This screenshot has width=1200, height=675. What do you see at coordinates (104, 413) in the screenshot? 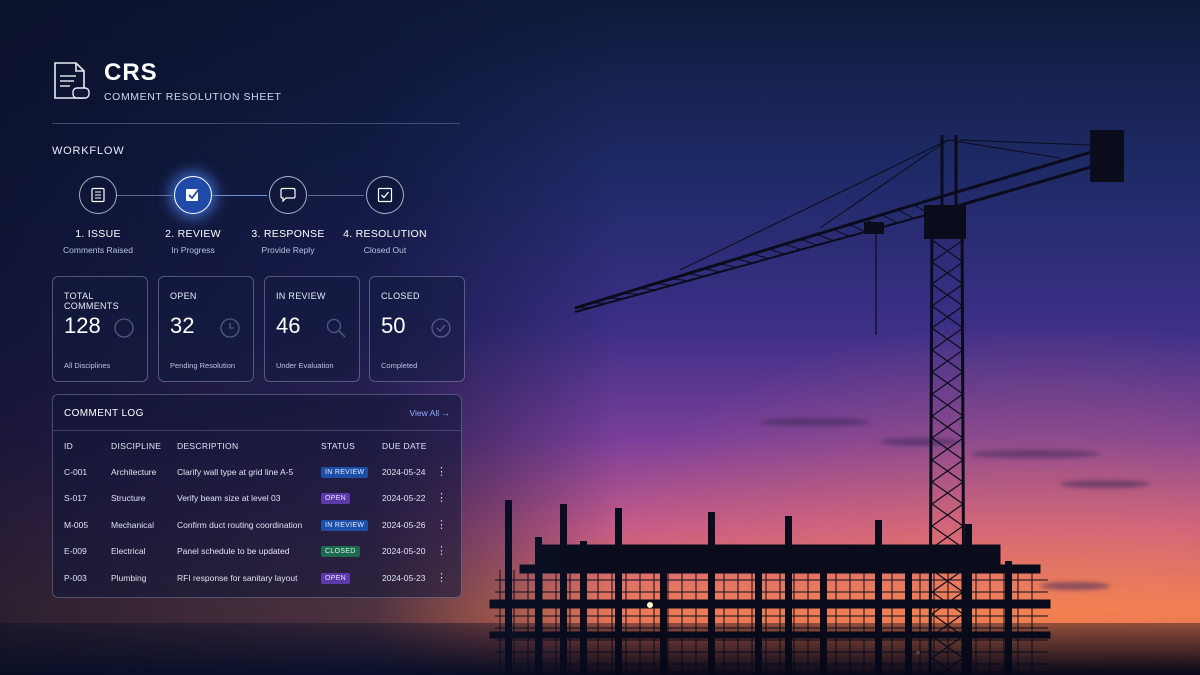
I see `log-title: COMMENT LOG` at bounding box center [104, 413].